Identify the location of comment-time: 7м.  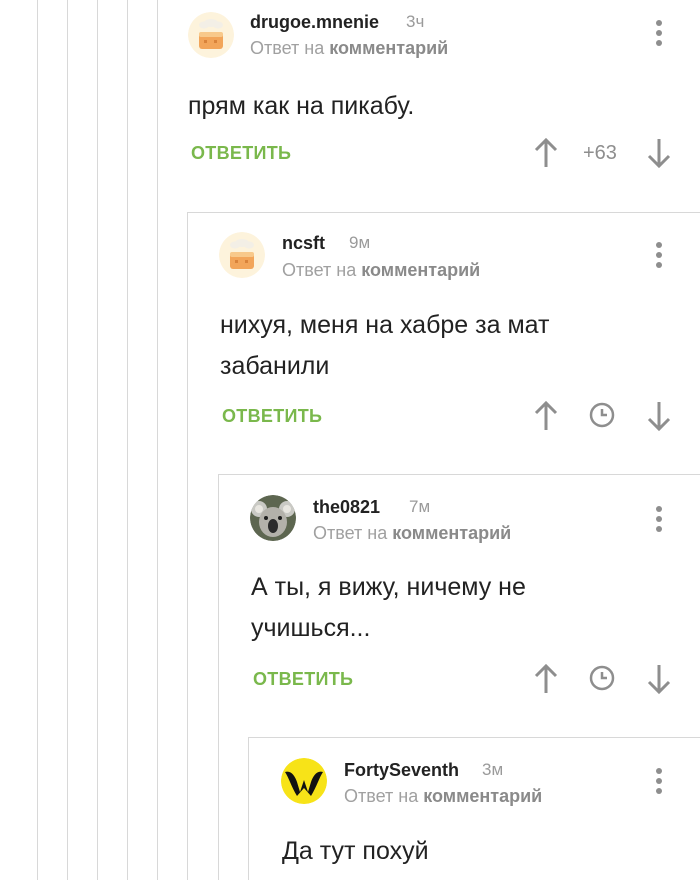
(420, 506).